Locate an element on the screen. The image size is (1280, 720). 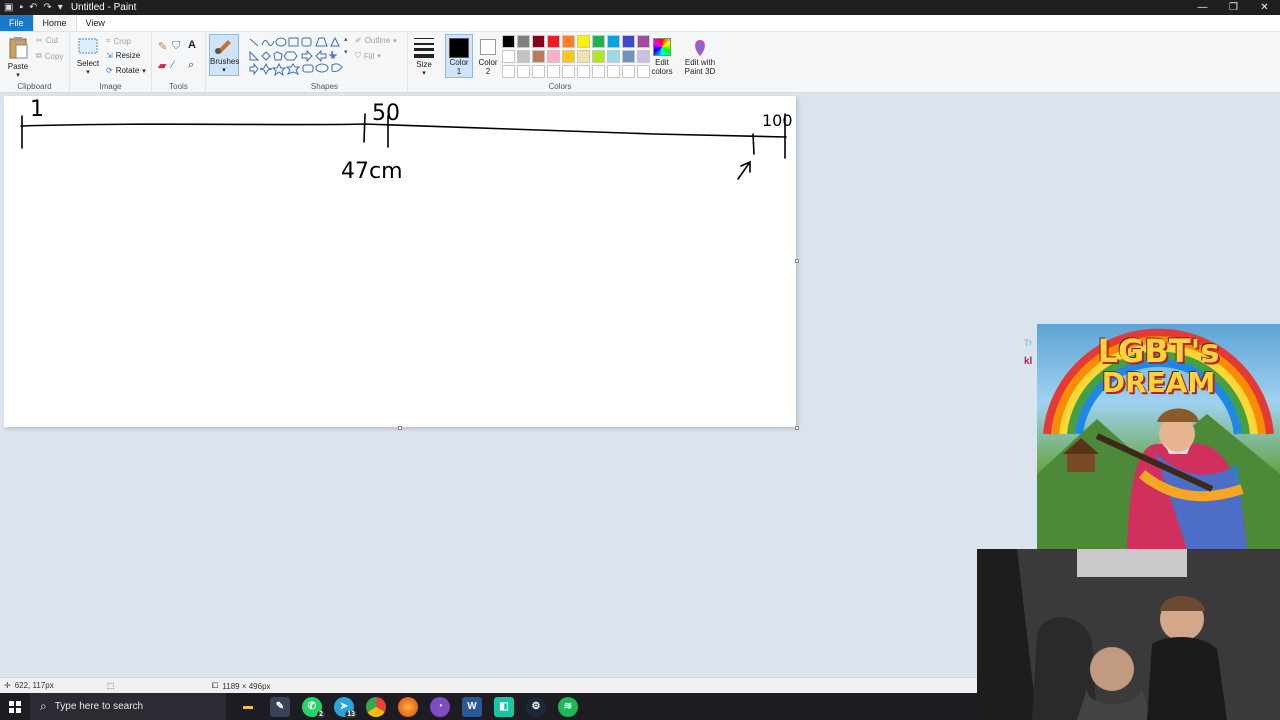
steam-icon: ⚙ is located at coordinates (536, 706).